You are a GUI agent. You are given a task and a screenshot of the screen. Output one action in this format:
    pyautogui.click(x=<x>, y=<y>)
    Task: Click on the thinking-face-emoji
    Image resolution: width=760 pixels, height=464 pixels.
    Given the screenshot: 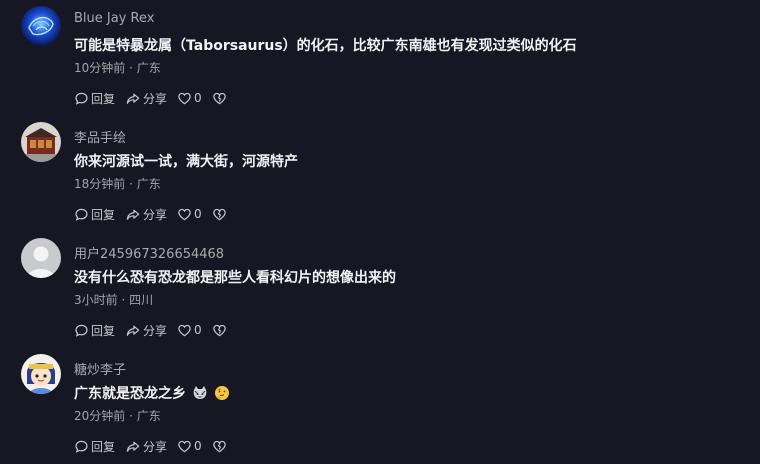 What is the action you would take?
    pyautogui.click(x=222, y=393)
    